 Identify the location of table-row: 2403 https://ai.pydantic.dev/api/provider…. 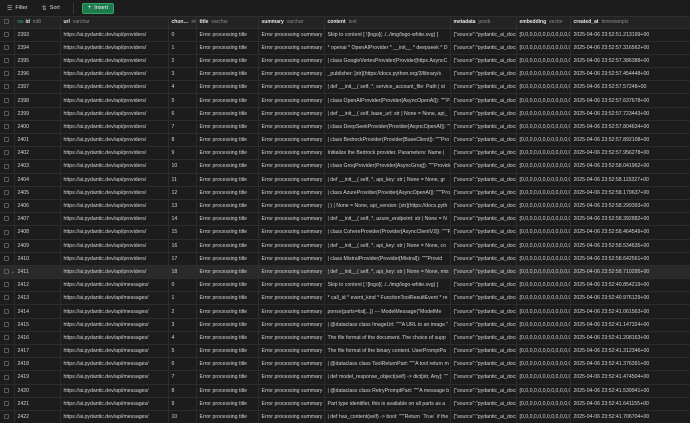
(345, 166).